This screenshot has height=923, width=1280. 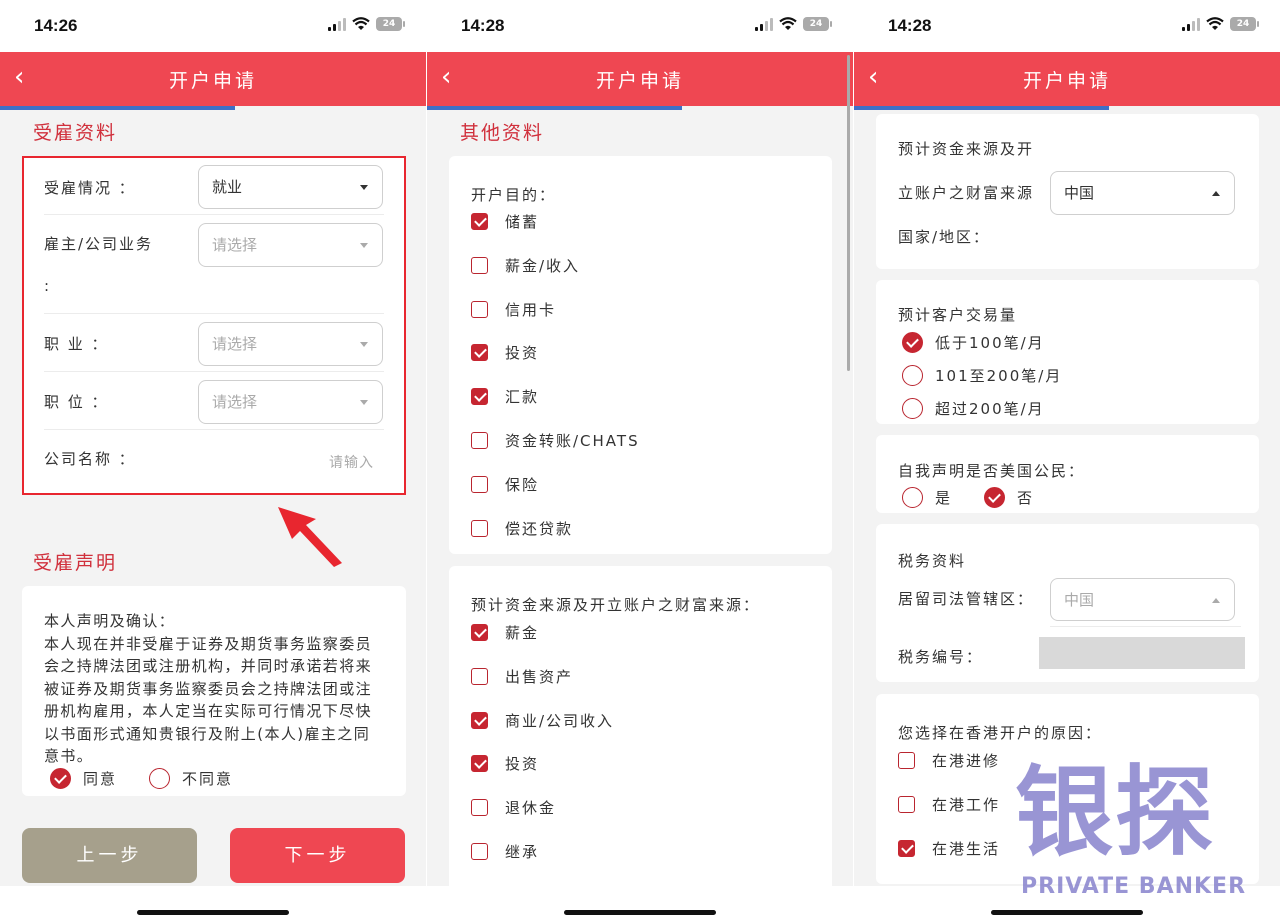 What do you see at coordinates (505, 221) in the screenshot?
I see `checkbox-option: 储蓄` at bounding box center [505, 221].